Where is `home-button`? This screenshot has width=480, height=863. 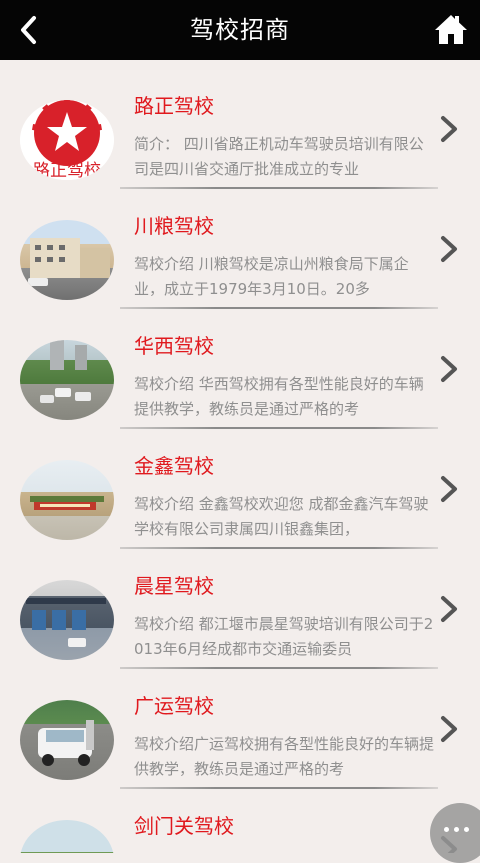
home-button is located at coordinates (451, 29).